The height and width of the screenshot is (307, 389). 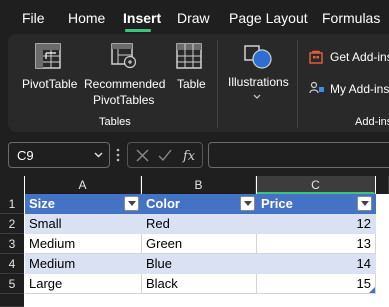 I want to click on my-addins-icon, so click(x=316, y=87).